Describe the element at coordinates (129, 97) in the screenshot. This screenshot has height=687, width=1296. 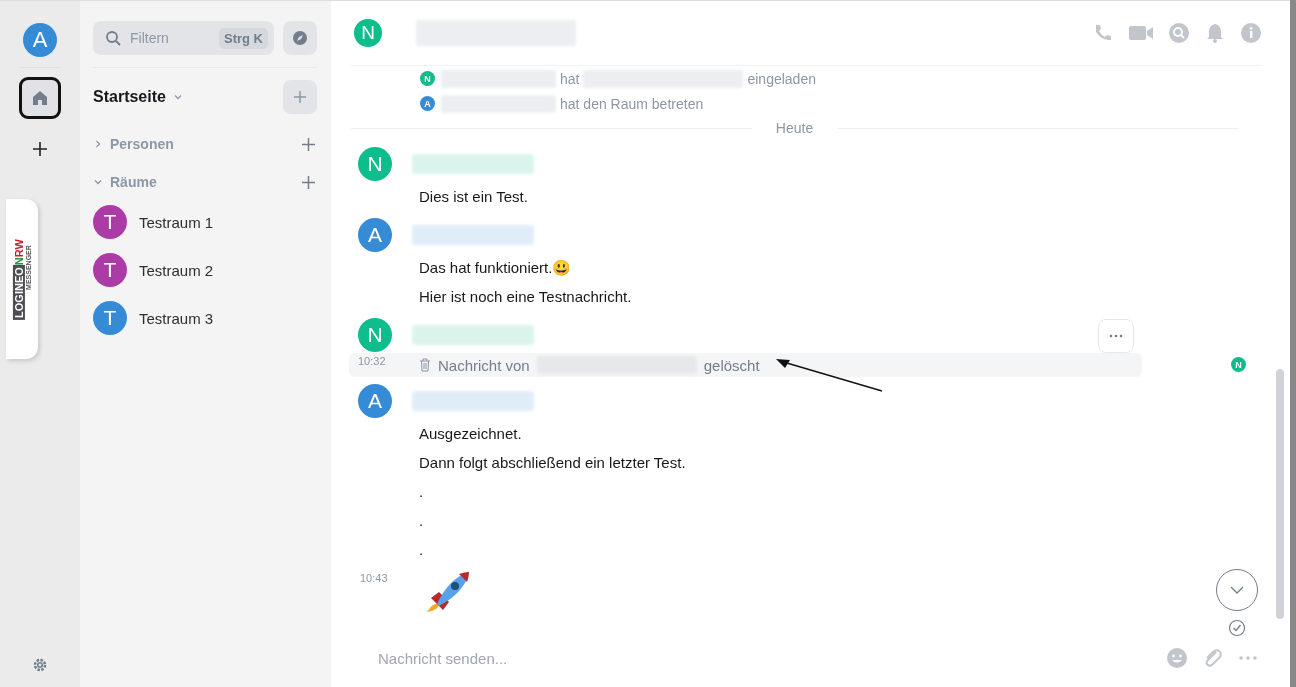
I see `home-title: Startseite` at that location.